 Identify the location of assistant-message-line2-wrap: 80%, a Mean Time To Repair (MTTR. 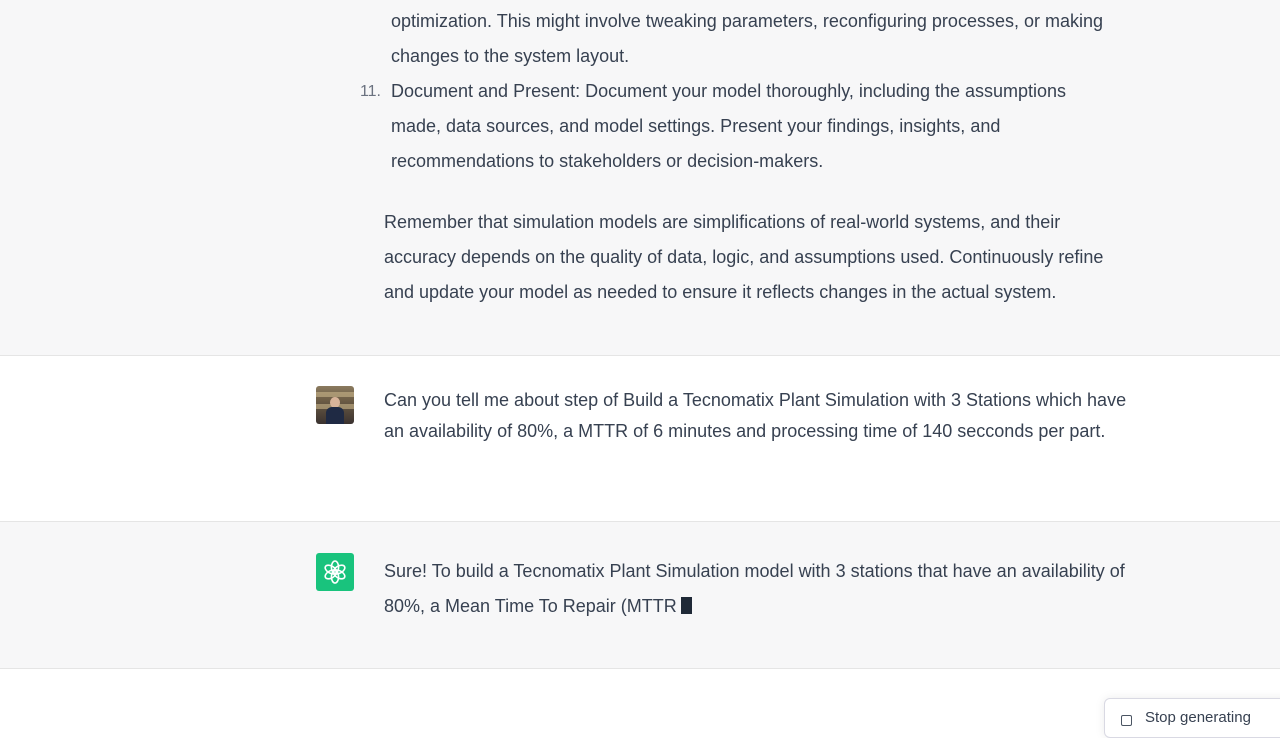
(538, 606).